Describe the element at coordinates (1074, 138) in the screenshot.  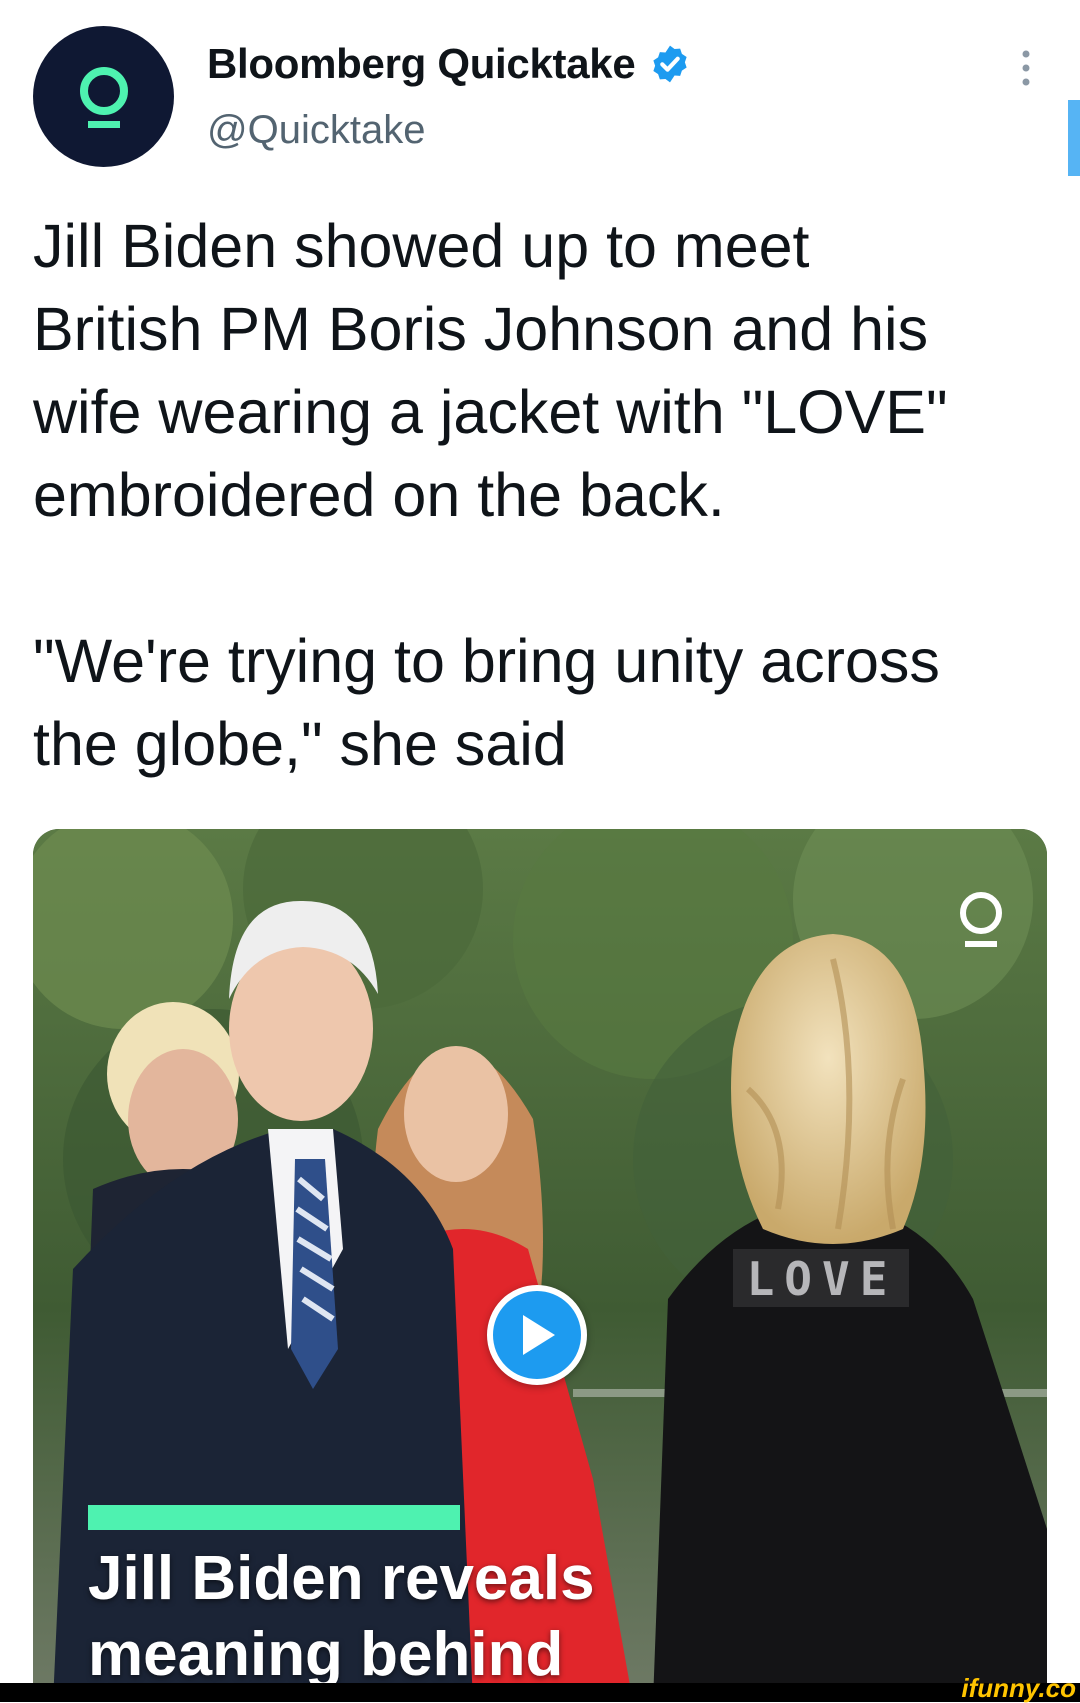
I see `scroll-indicator` at that location.